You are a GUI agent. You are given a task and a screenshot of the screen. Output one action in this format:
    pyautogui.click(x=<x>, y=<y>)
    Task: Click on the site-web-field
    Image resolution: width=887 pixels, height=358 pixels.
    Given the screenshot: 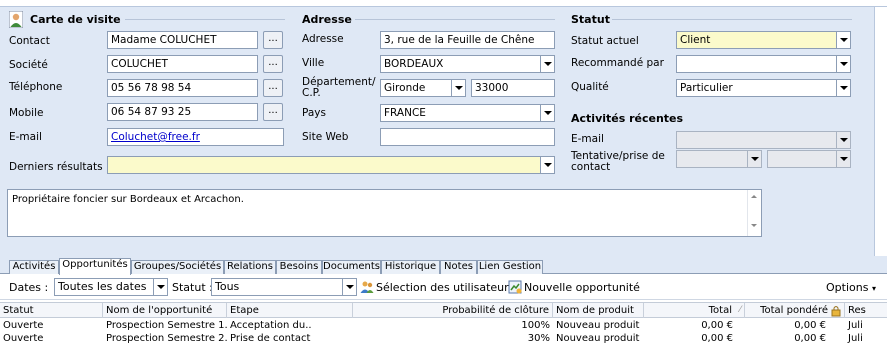 What is the action you would take?
    pyautogui.click(x=467, y=137)
    